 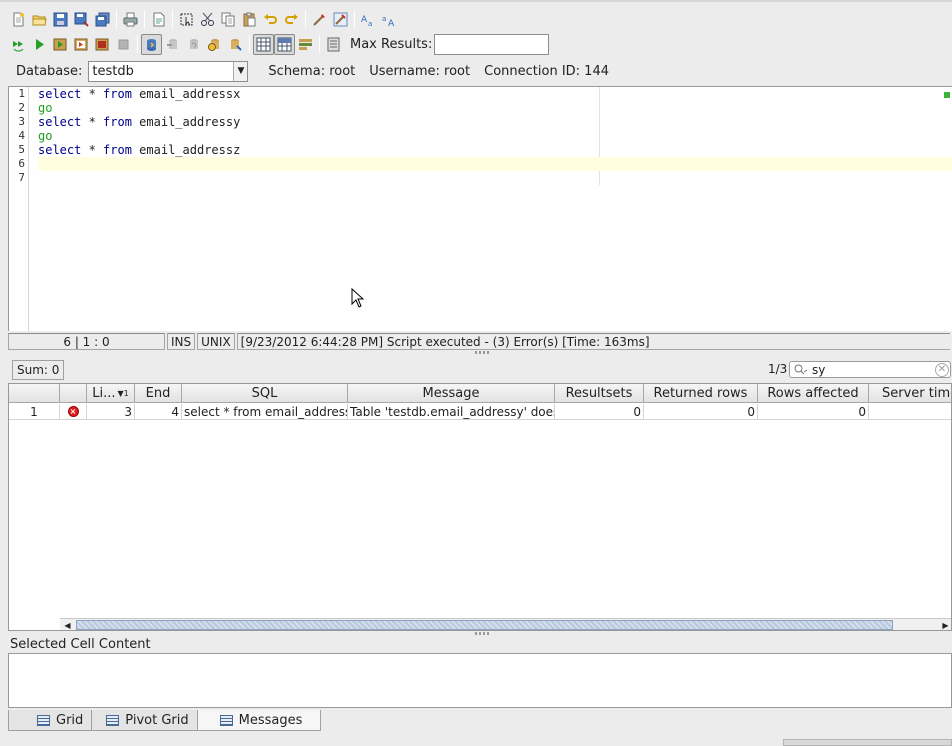 I want to click on execute-current-icon, so click(x=60, y=44).